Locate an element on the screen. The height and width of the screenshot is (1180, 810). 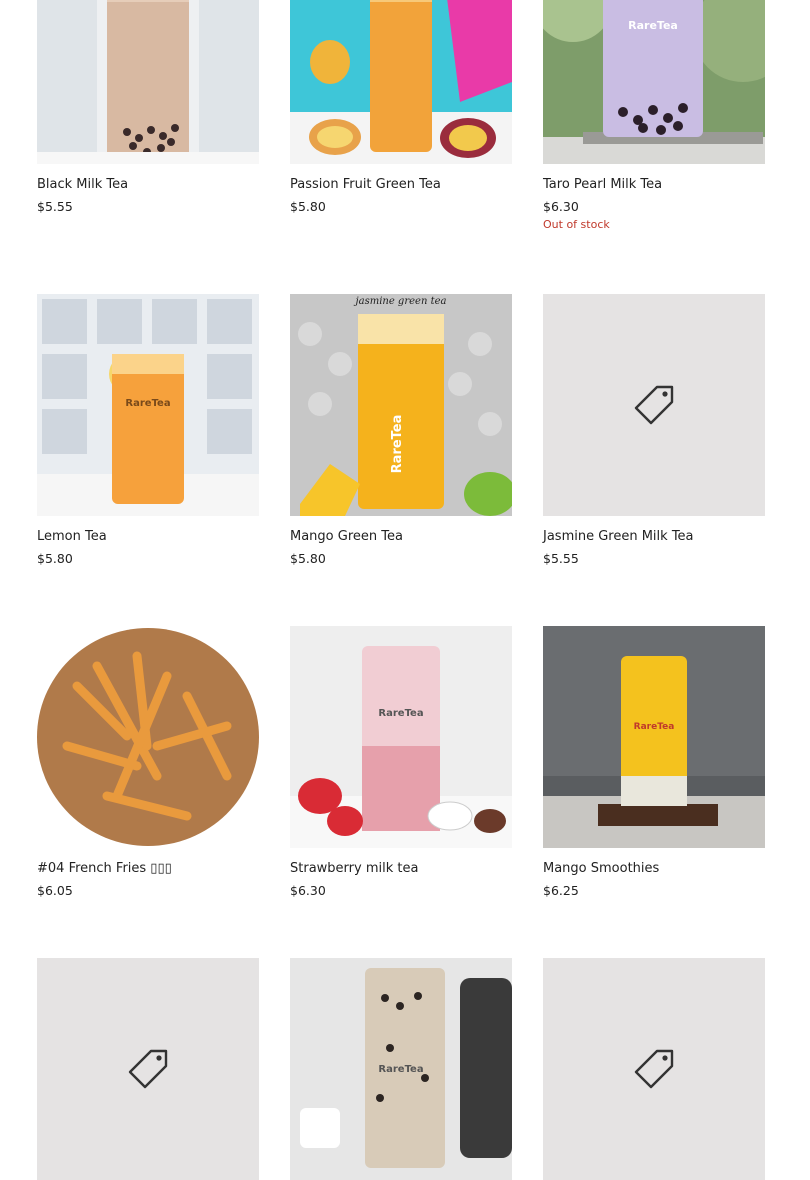
product-price: $6.05 is located at coordinates (55, 890).